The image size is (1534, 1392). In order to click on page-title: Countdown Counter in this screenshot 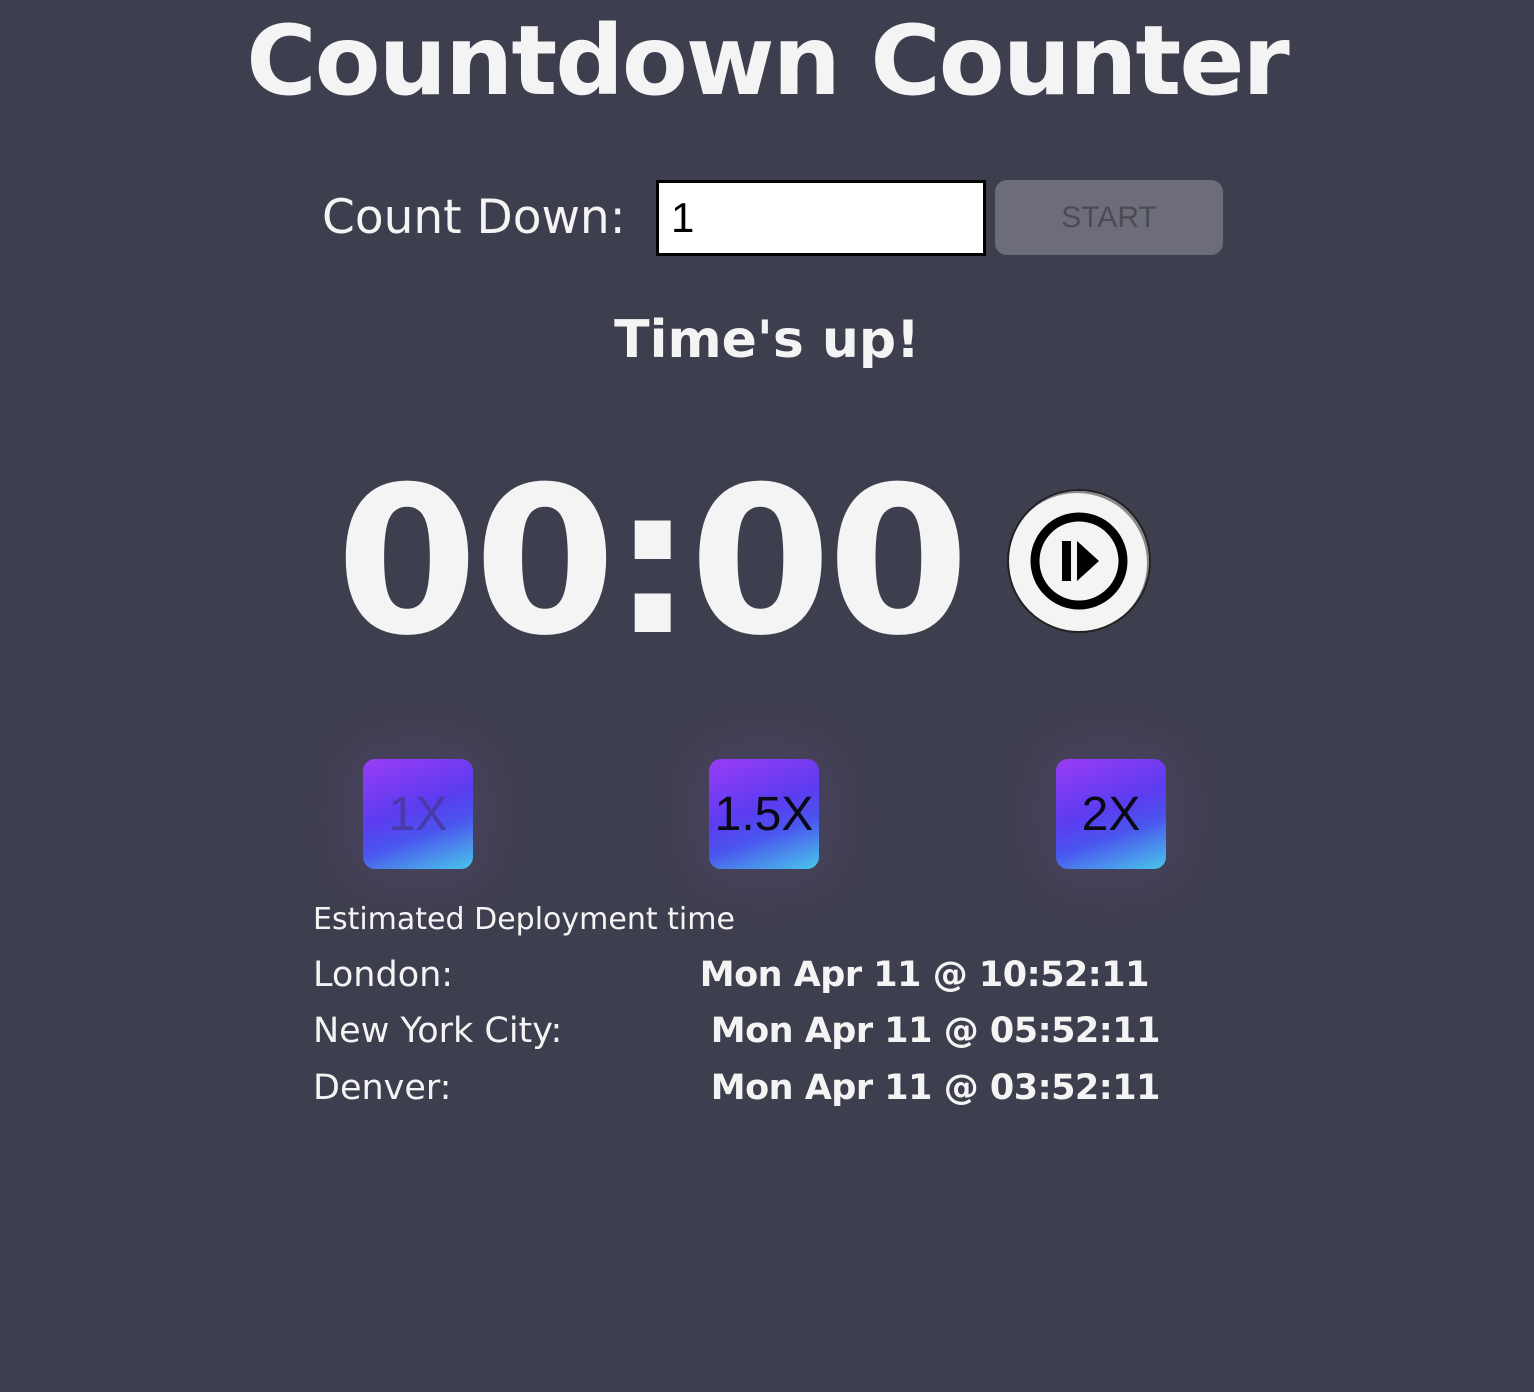, I will do `click(768, 61)`.